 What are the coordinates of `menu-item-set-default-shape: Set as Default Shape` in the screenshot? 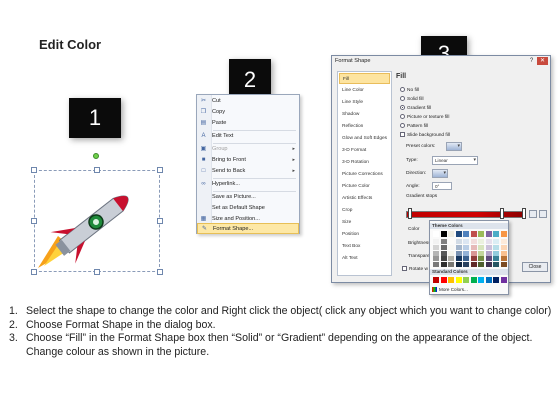 It's located at (248, 208).